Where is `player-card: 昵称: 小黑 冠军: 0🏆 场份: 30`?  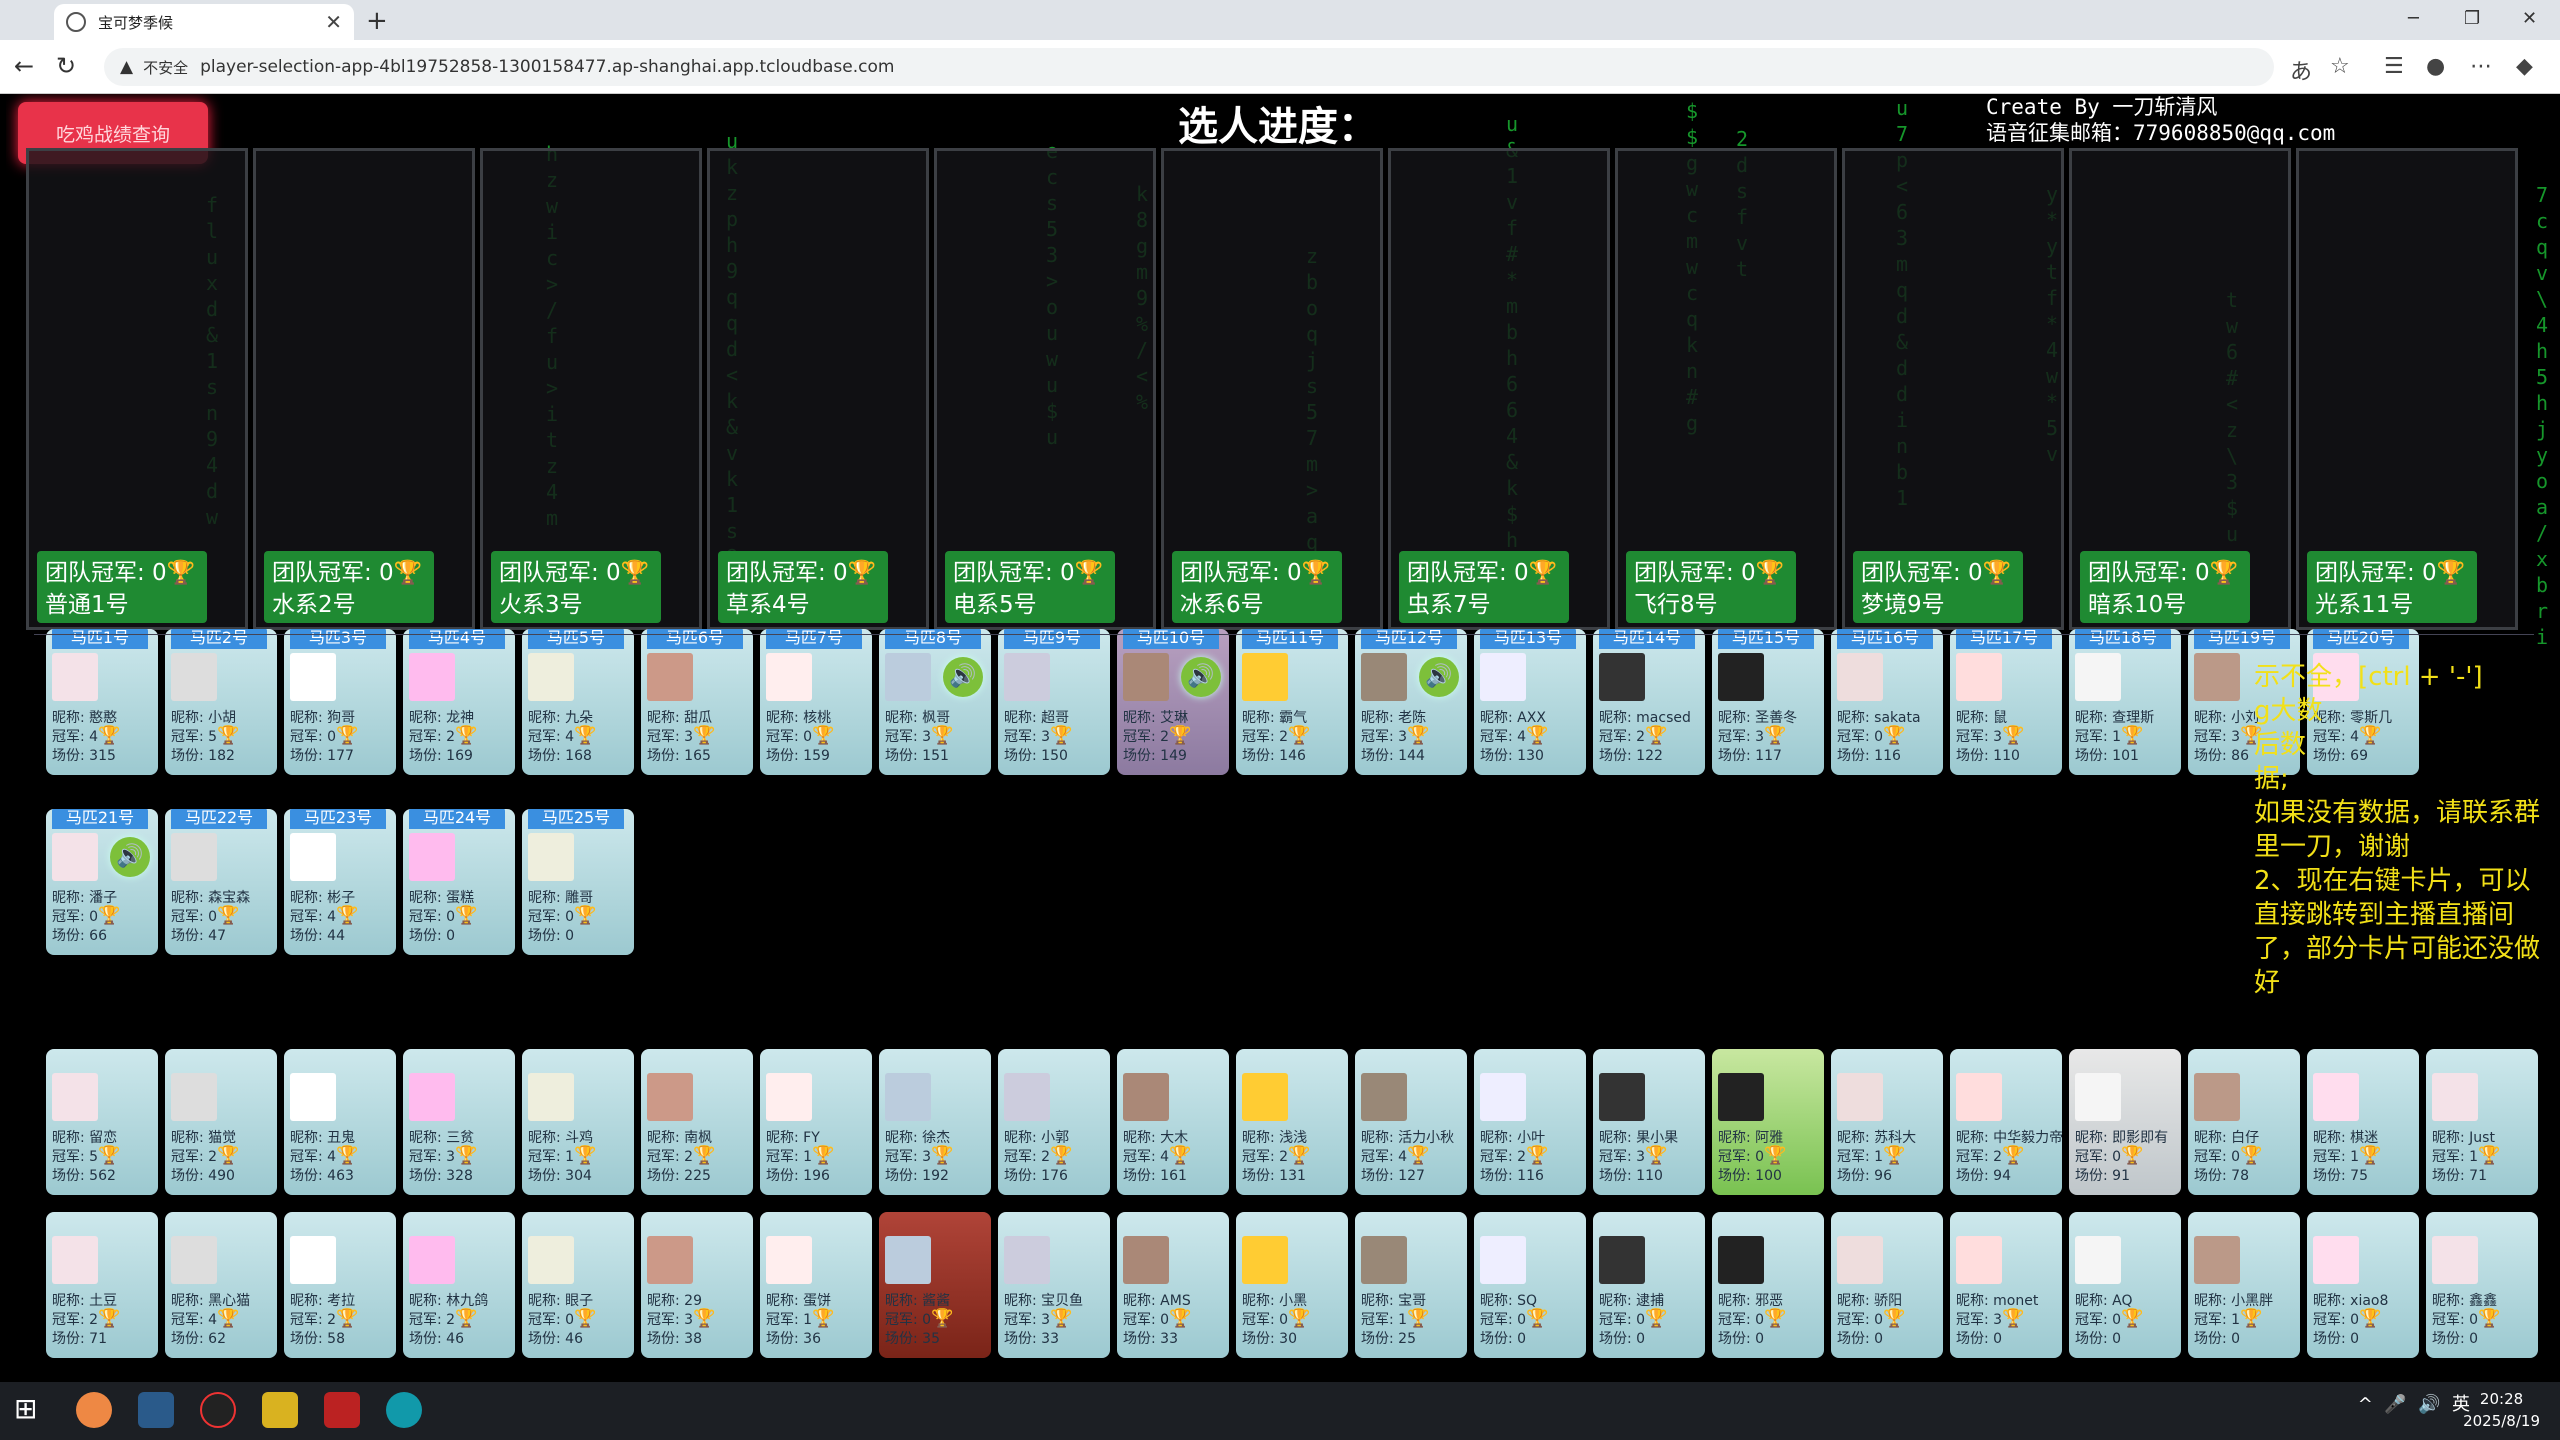 player-card: 昵称: 小黑 冠军: 0🏆 场份: 30 is located at coordinates (1292, 1285).